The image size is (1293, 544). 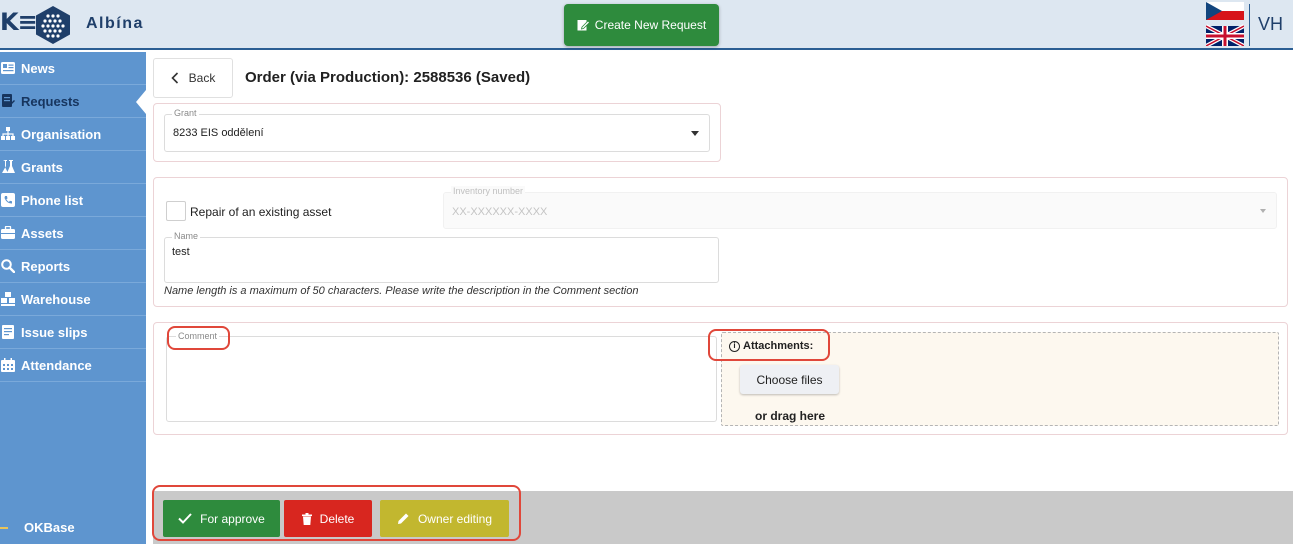 What do you see at coordinates (778, 346) in the screenshot?
I see `attachments-title-label: Attachments:` at bounding box center [778, 346].